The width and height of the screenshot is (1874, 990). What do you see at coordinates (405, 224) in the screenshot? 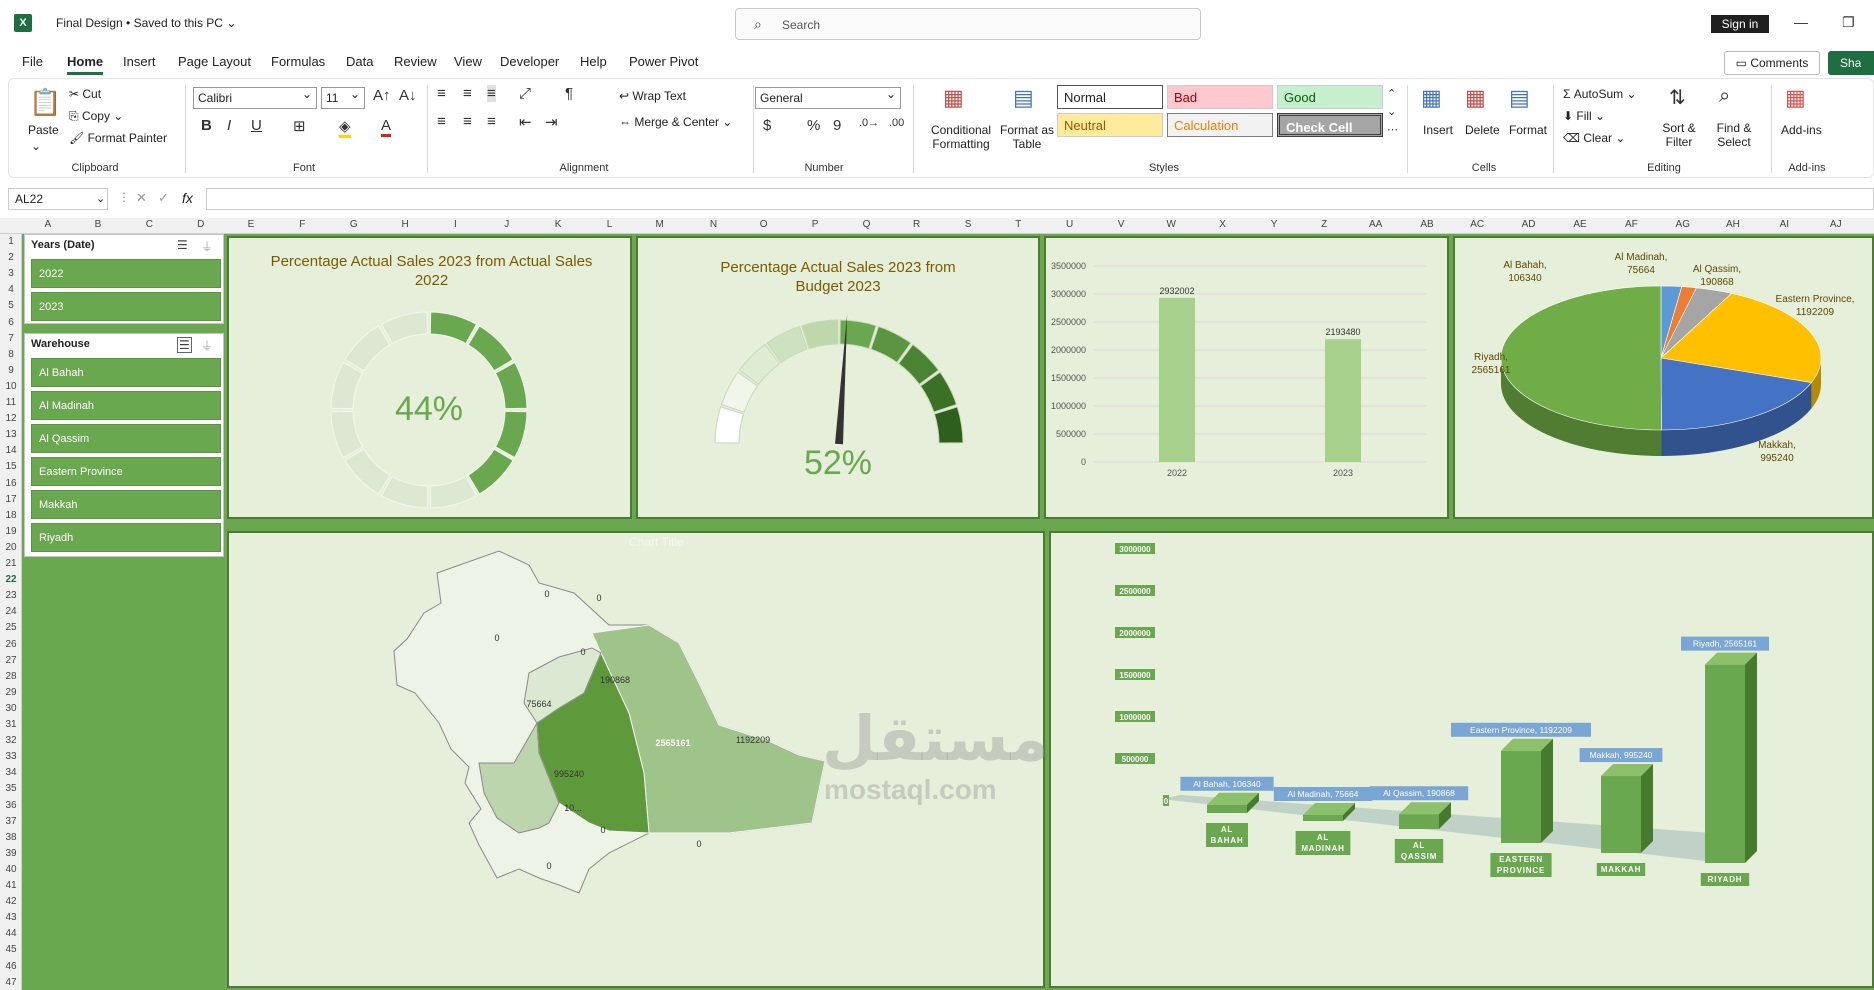
I see `column-header: H` at bounding box center [405, 224].